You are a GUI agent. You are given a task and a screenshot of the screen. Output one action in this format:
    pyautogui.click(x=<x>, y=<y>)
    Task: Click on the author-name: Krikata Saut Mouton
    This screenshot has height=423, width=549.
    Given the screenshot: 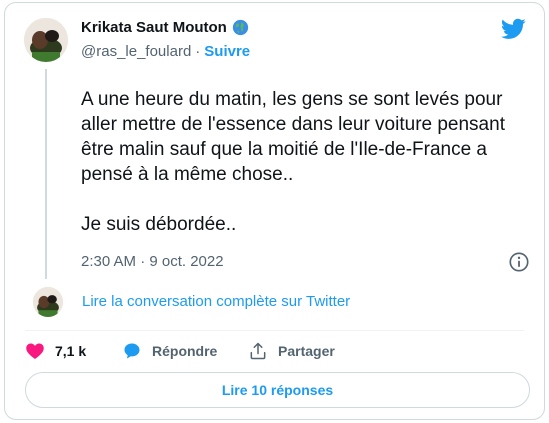 What is the action you would take?
    pyautogui.click(x=154, y=27)
    